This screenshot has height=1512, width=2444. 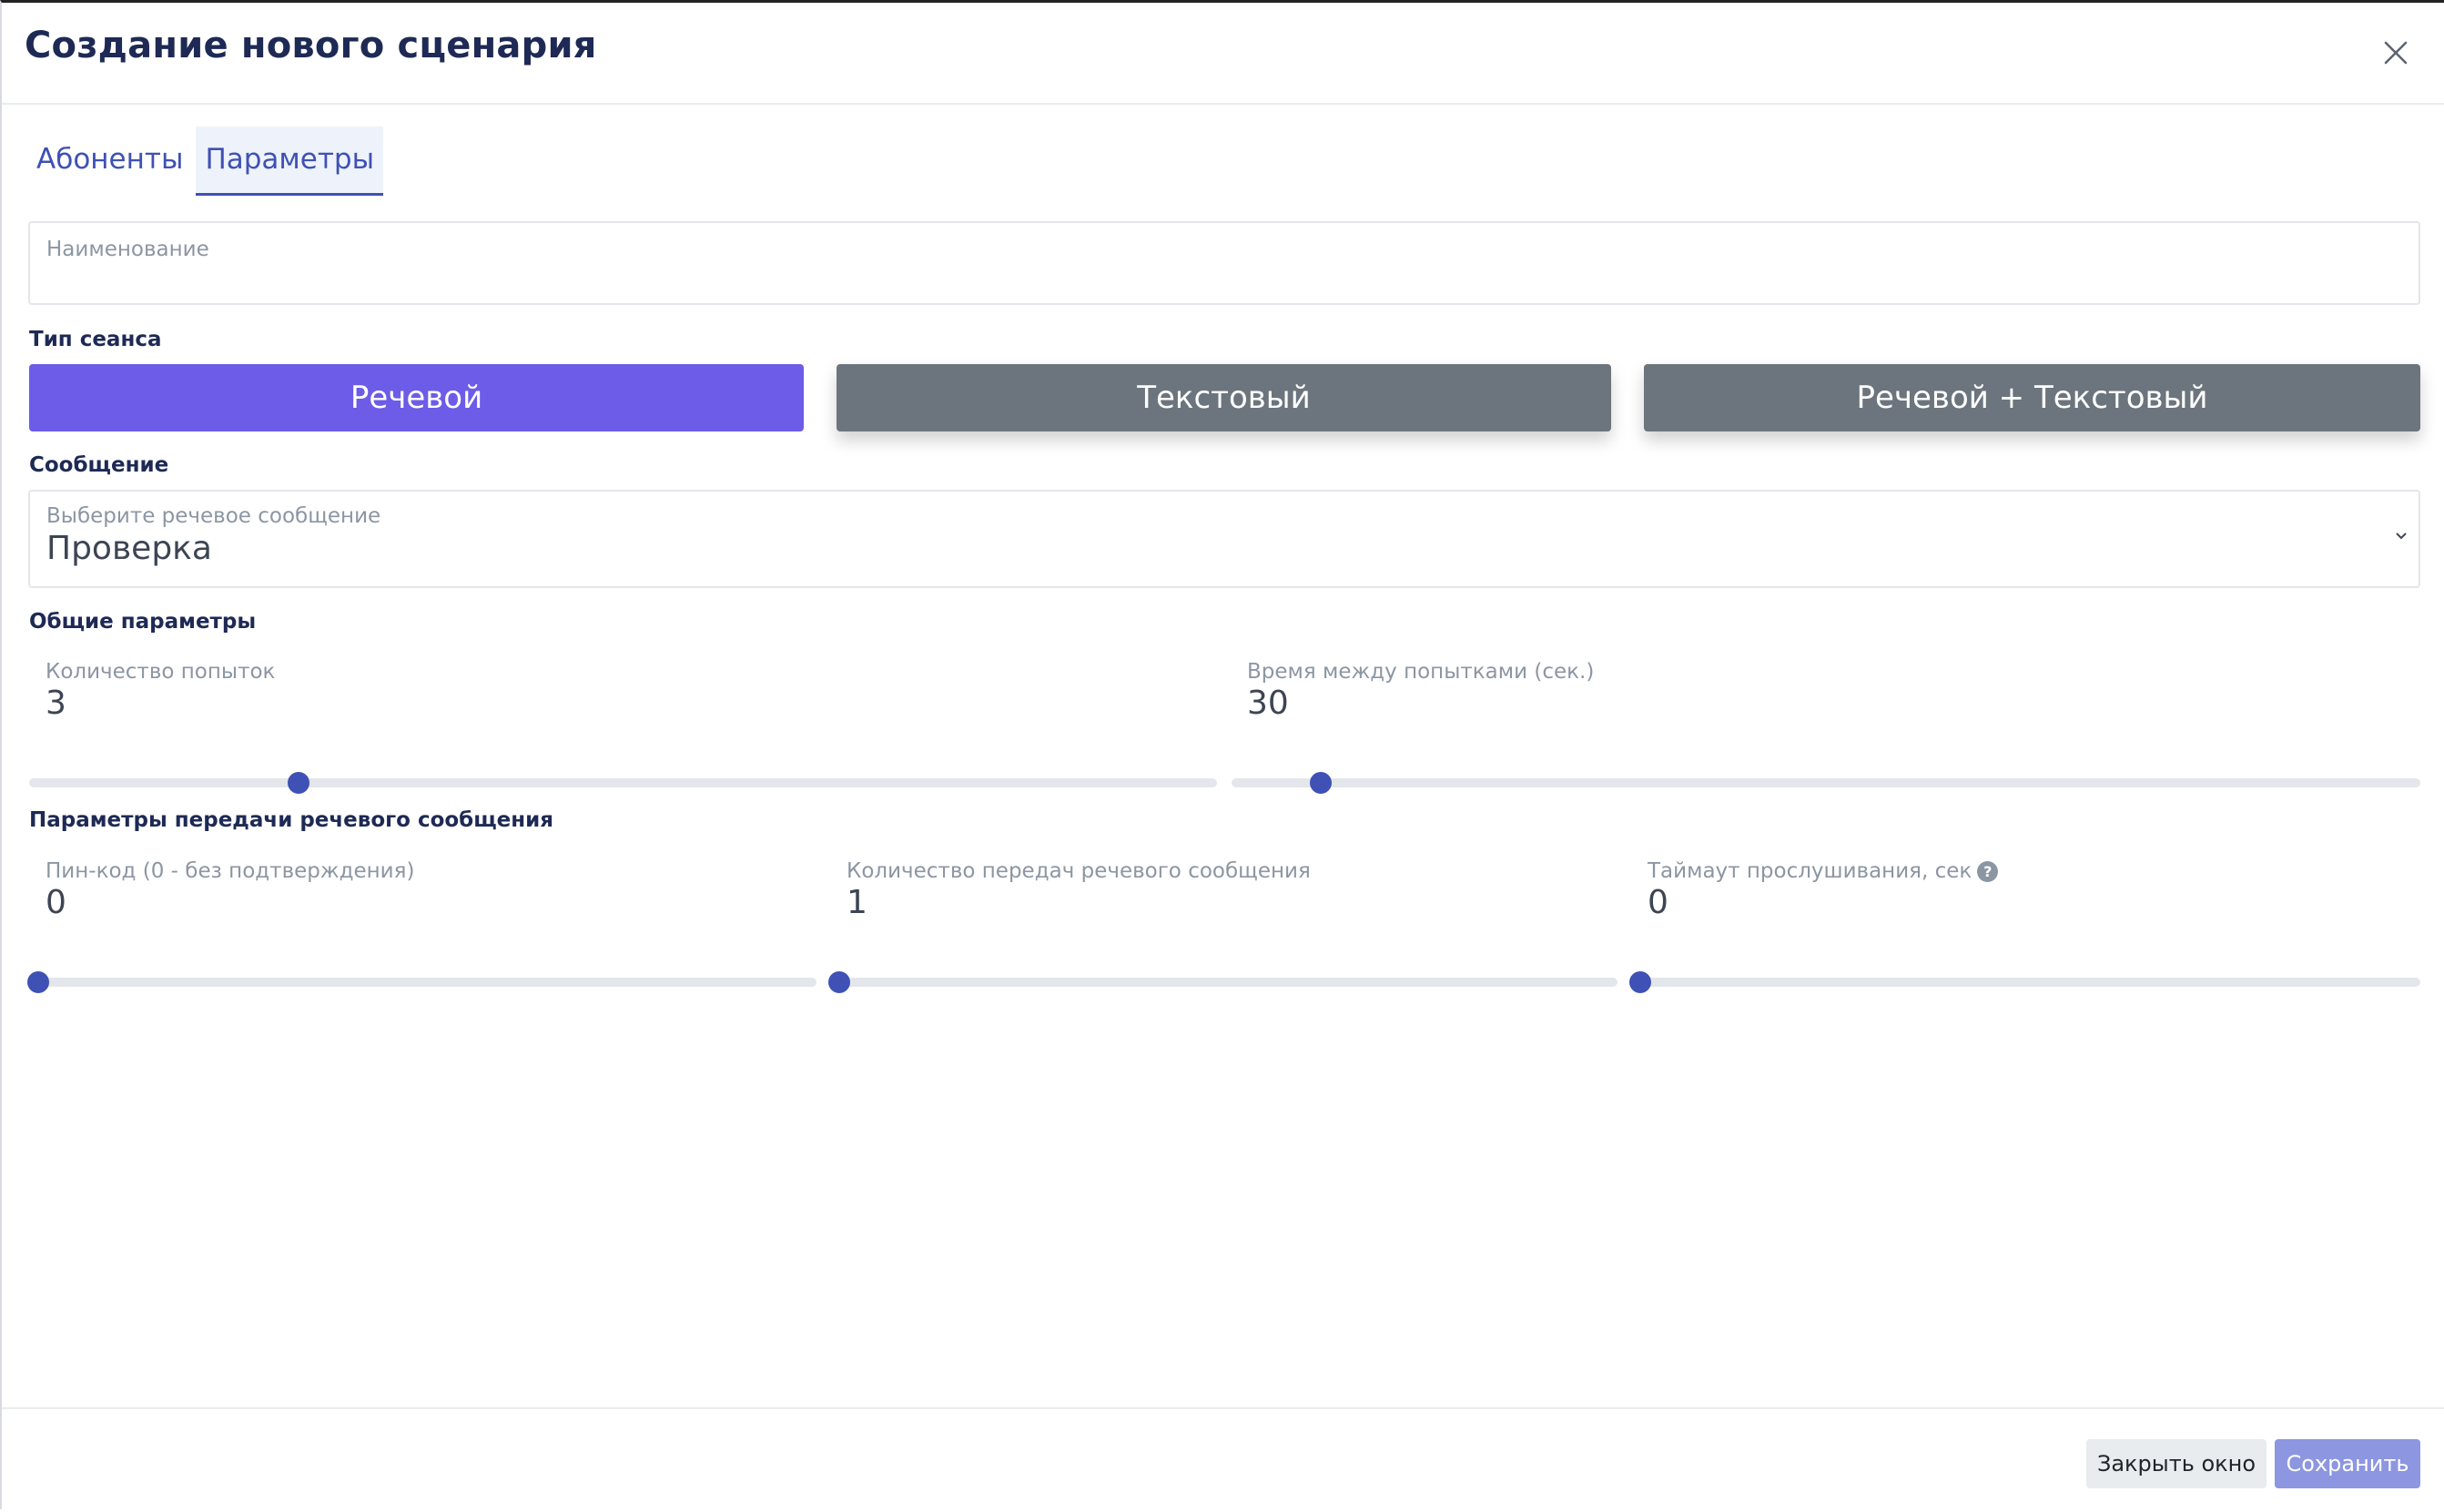 I want to click on chevron-down-icon, so click(x=2401, y=536).